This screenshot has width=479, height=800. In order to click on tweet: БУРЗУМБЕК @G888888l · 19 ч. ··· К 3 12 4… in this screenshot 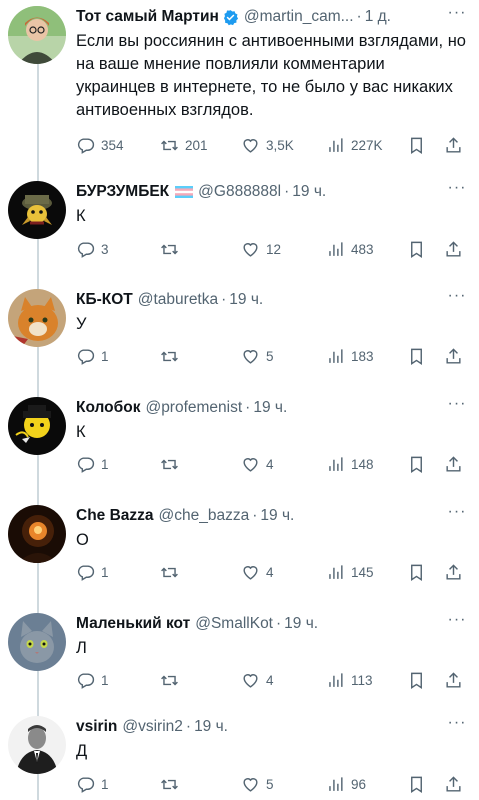, I will do `click(239, 227)`.